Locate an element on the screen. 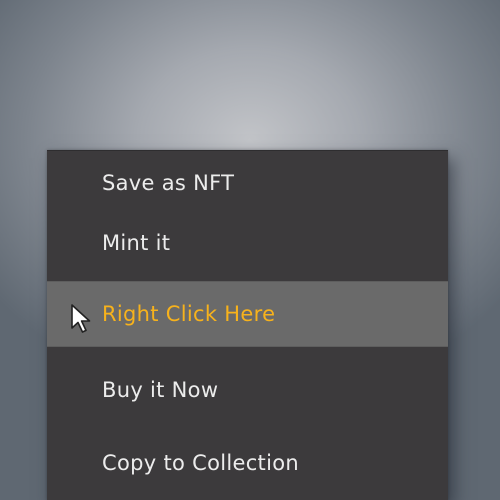  menu-item-copy-to-collection: Copy to Collection is located at coordinates (247, 463).